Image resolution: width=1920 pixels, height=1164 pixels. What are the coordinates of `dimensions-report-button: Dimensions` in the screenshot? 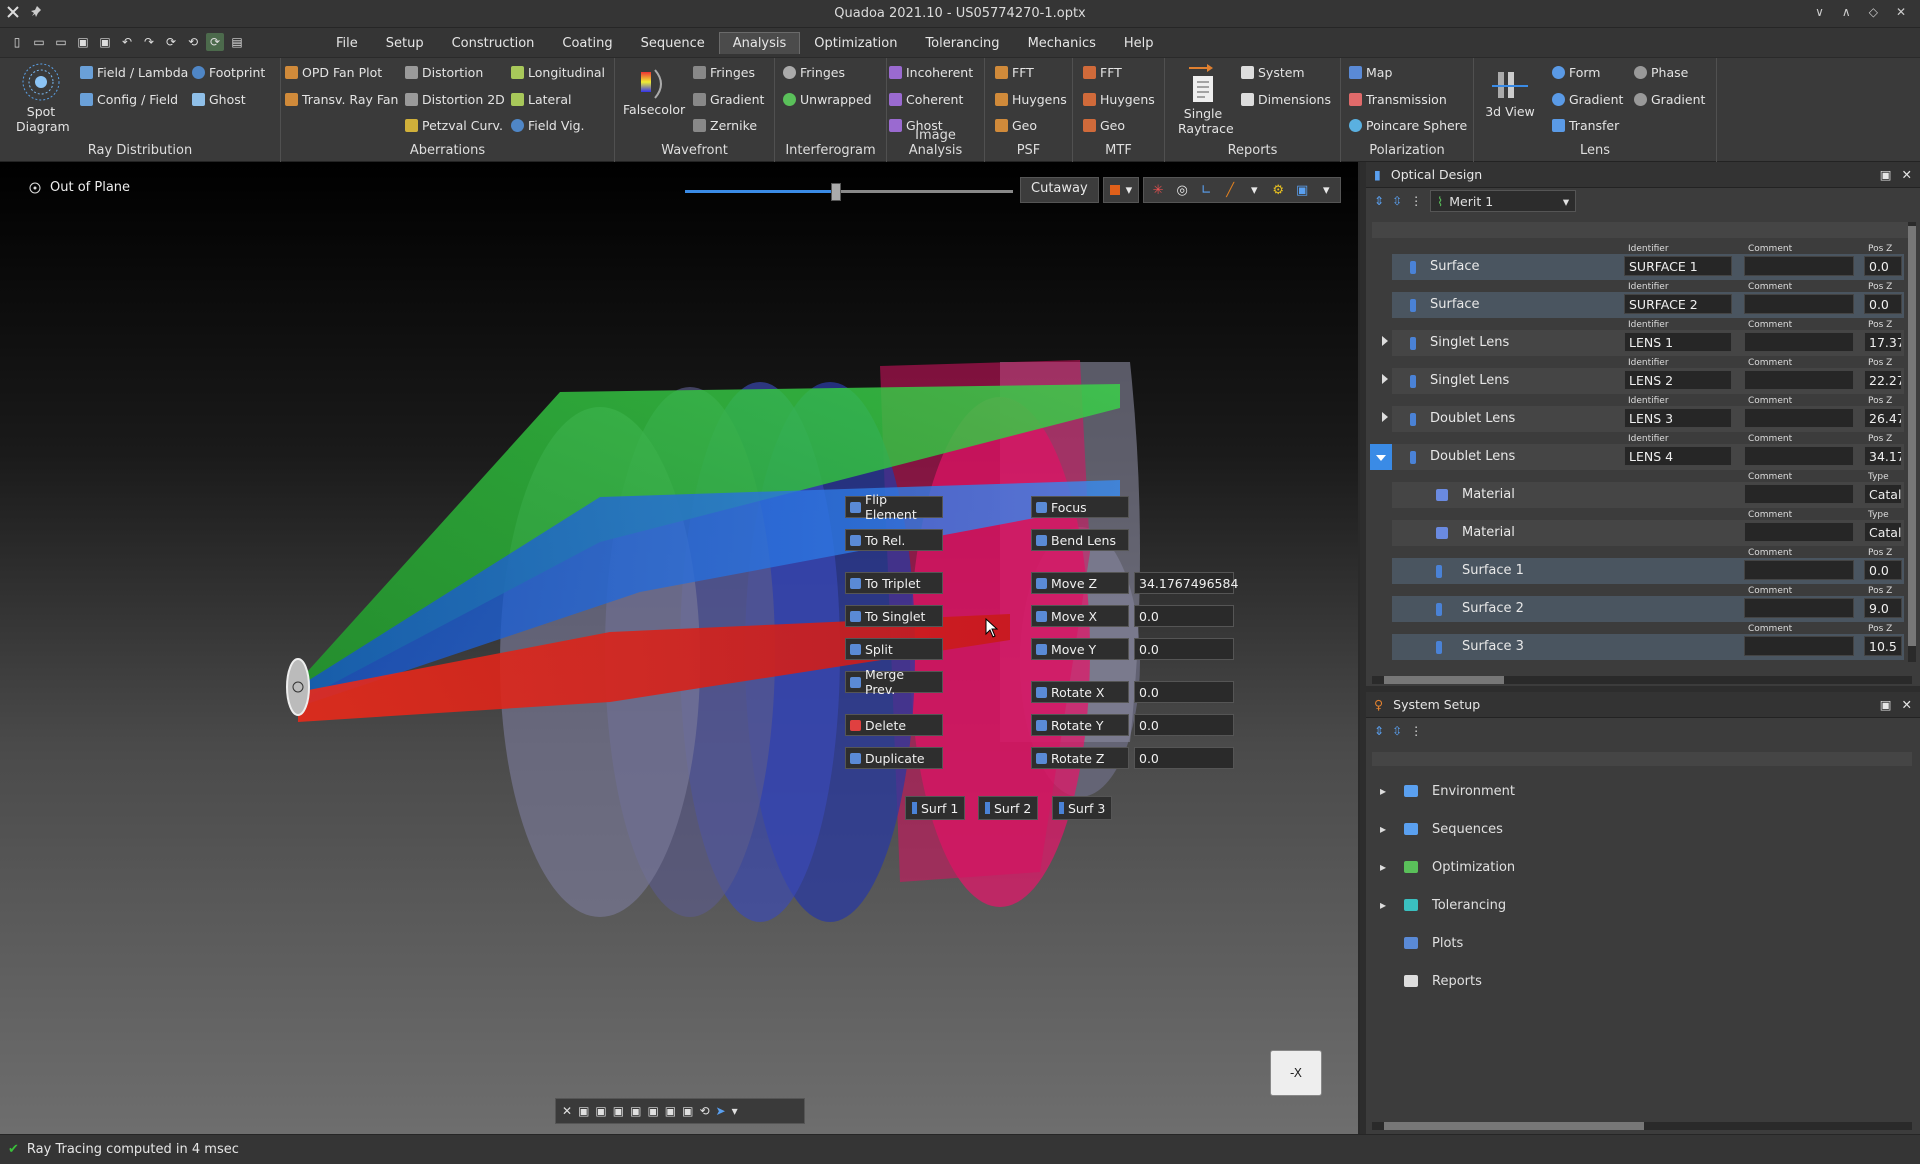 It's located at (1286, 99).